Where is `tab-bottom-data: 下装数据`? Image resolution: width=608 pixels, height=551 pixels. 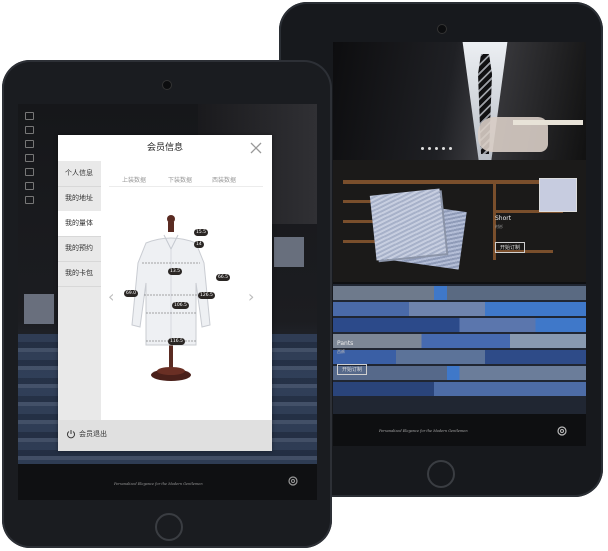
tab-bottom-data: 下装数据 is located at coordinates (180, 179).